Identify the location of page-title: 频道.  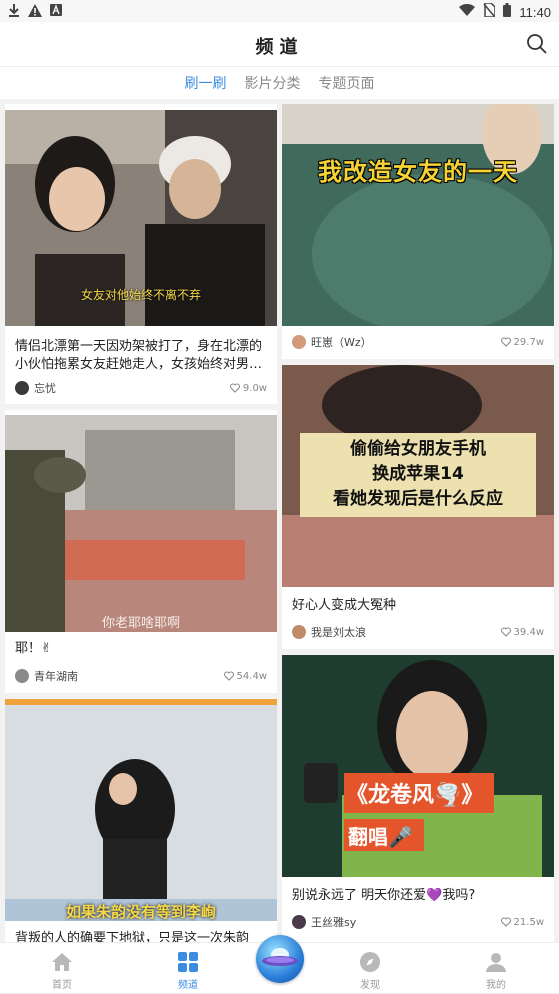
(279, 47).